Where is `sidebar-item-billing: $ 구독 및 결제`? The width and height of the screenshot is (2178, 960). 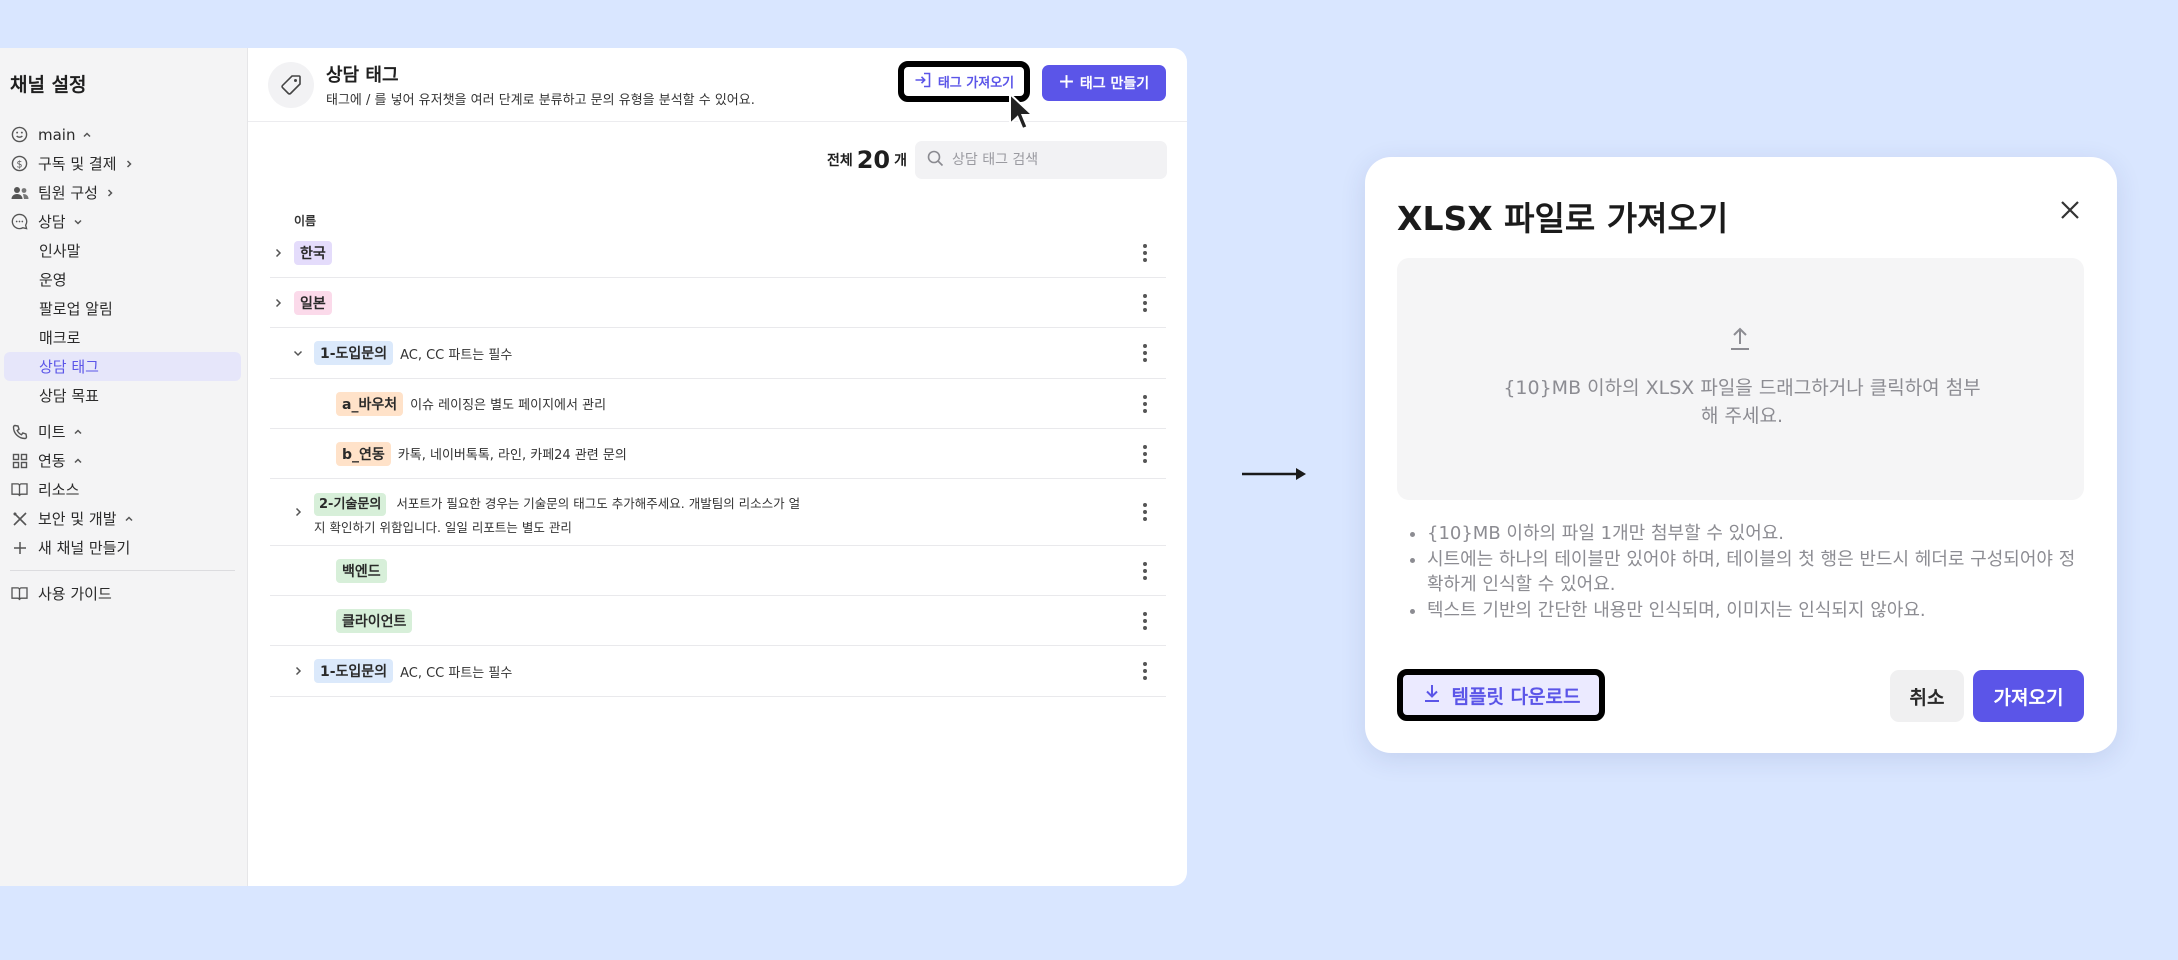
sidebar-item-billing: $ 구독 및 결제 is located at coordinates (123, 163).